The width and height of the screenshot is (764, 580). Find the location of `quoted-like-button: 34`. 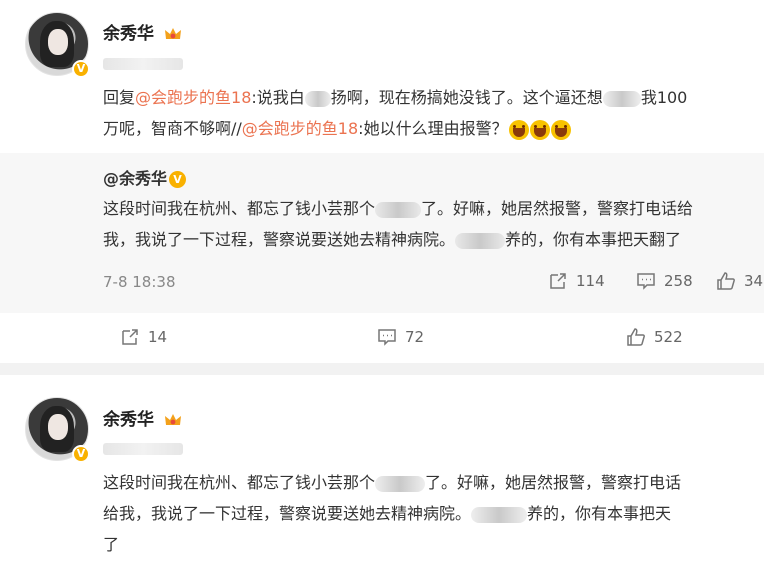

quoted-like-button: 34 is located at coordinates (739, 281).